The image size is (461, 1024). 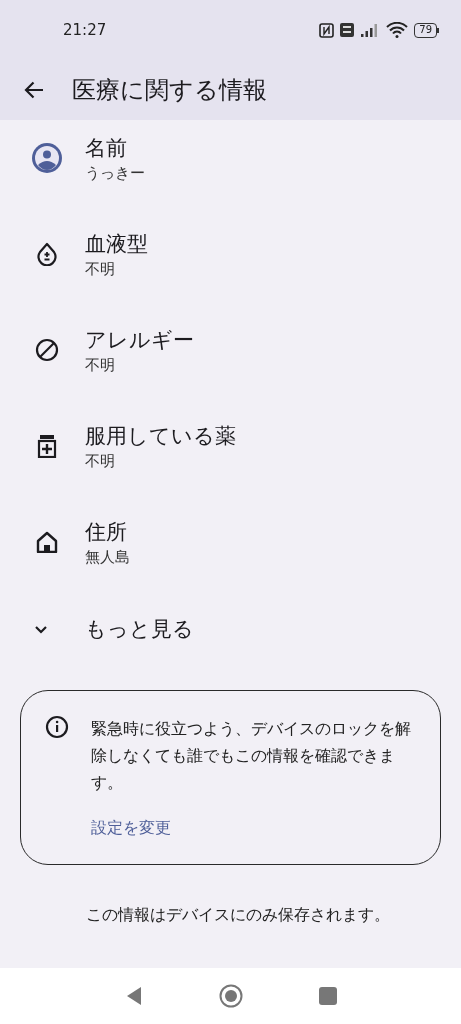 I want to click on change-settings-link: 設定を変更, so click(x=131, y=828).